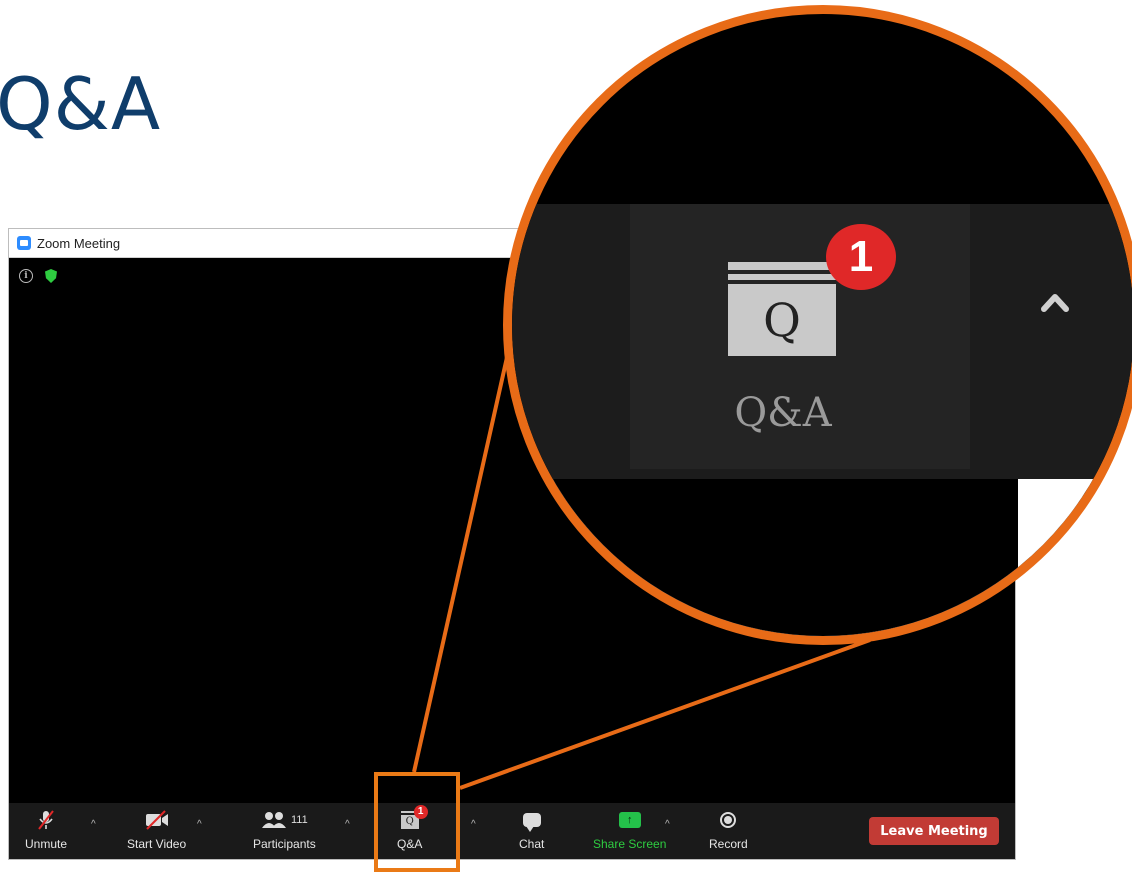  Describe the element at coordinates (81, 104) in the screenshot. I see `slide-title: Q&A` at that location.